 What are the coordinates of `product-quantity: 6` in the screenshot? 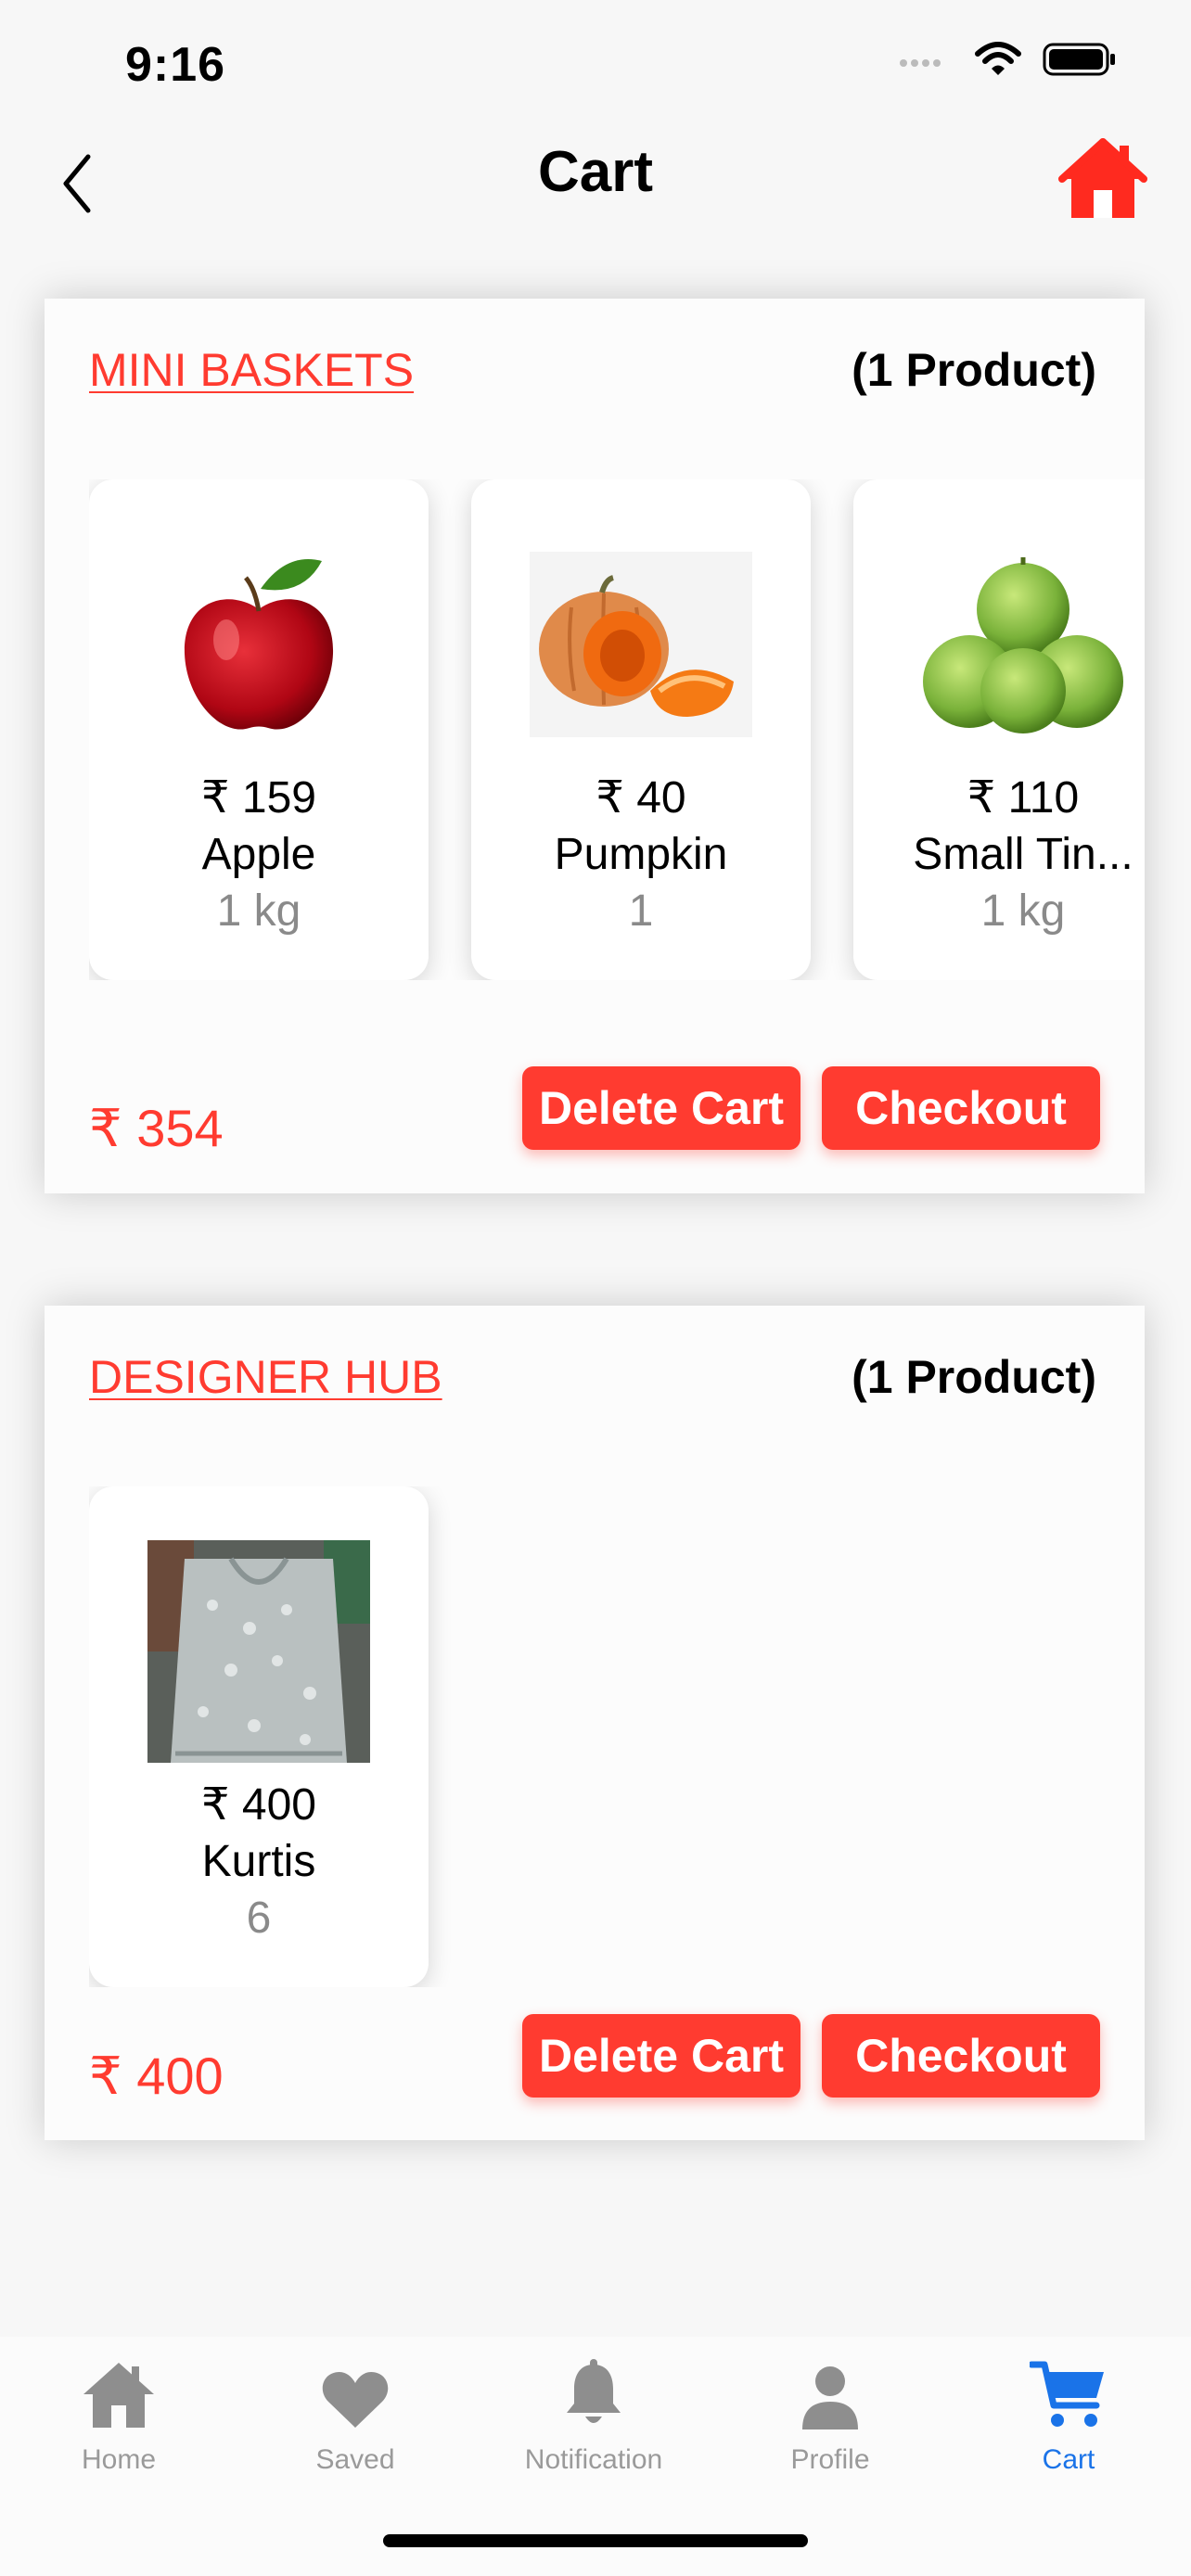 It's located at (259, 1918).